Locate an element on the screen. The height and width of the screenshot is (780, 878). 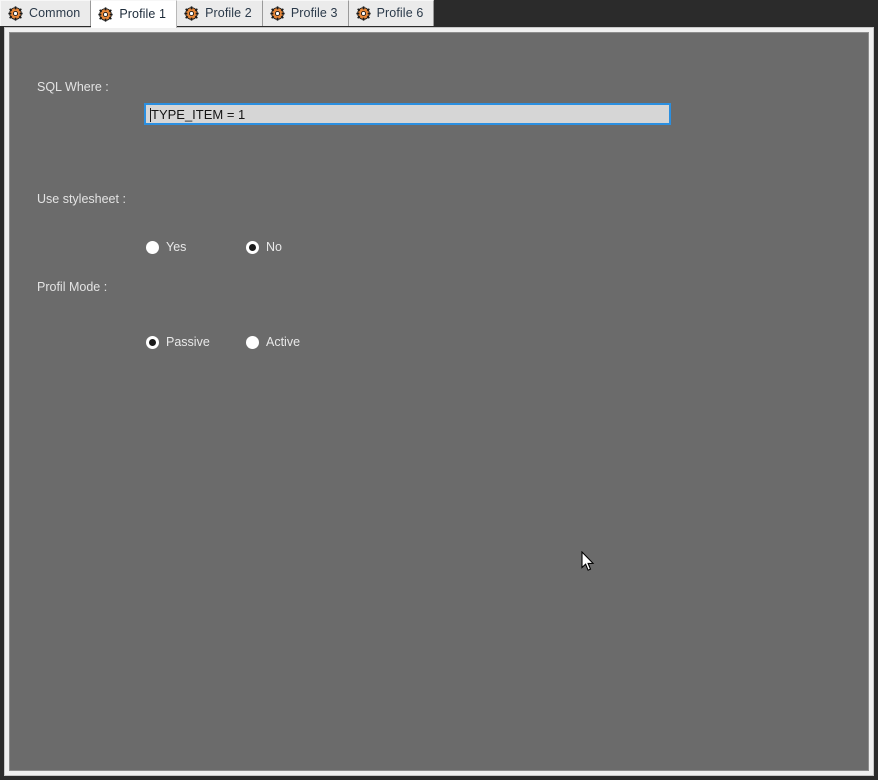
tab-label: Profile 2 is located at coordinates (228, 13).